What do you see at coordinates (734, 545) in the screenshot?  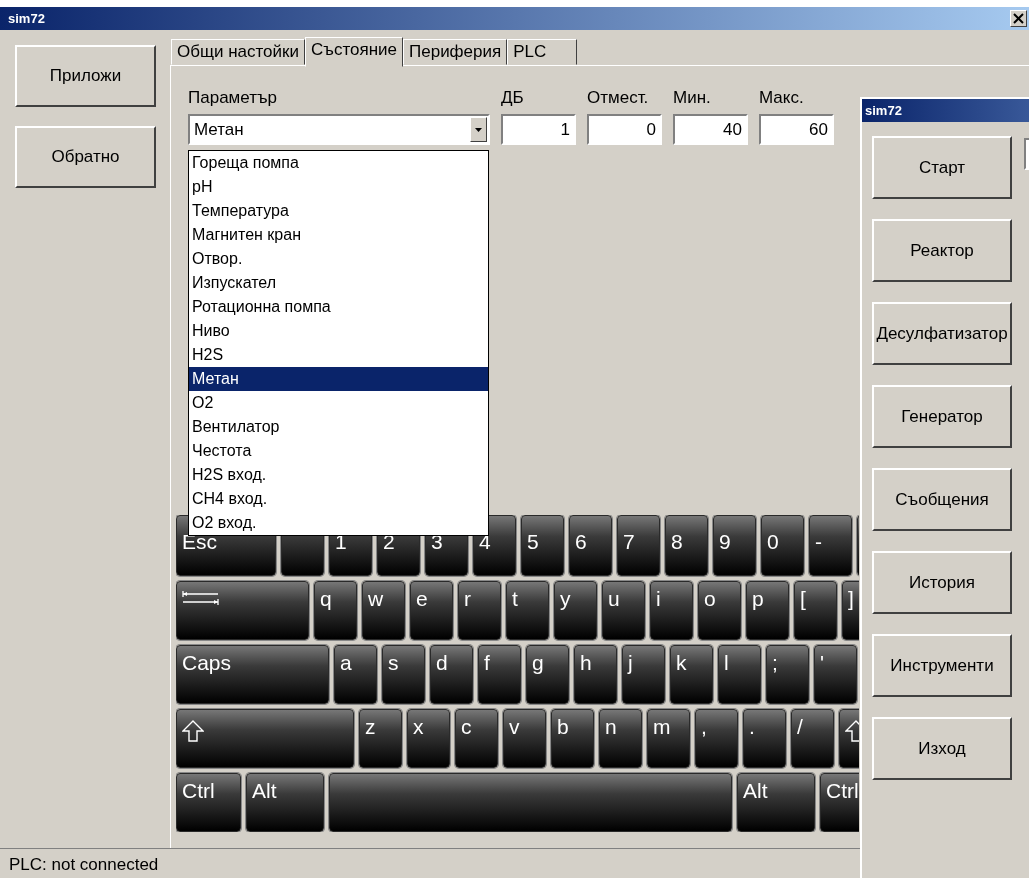 I see `key: 9` at bounding box center [734, 545].